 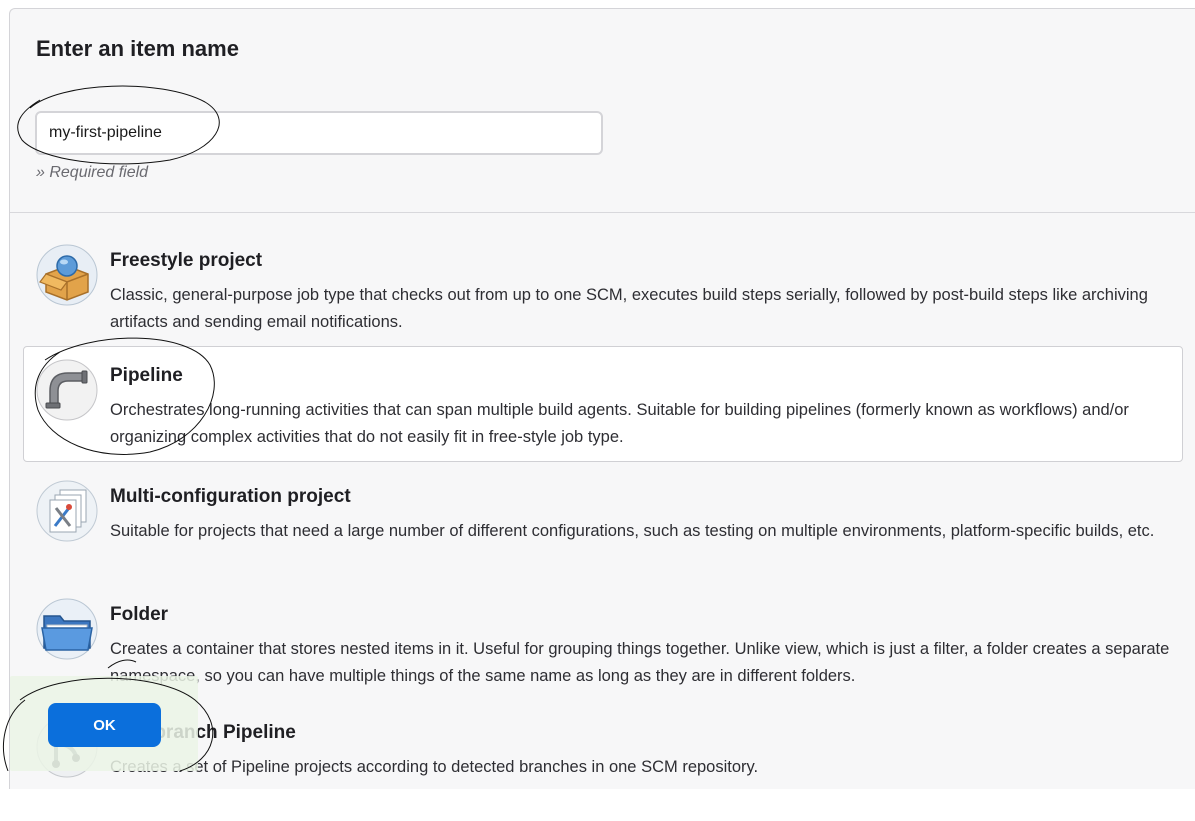 What do you see at coordinates (92, 172) in the screenshot?
I see `required-field-hint: » Required field` at bounding box center [92, 172].